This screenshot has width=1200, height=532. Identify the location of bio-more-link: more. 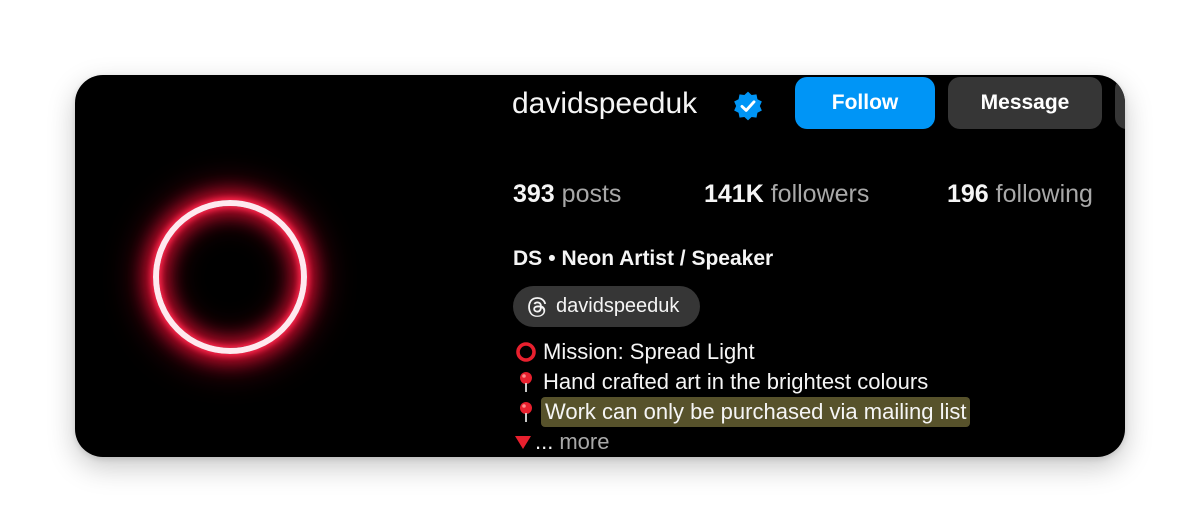
(584, 442).